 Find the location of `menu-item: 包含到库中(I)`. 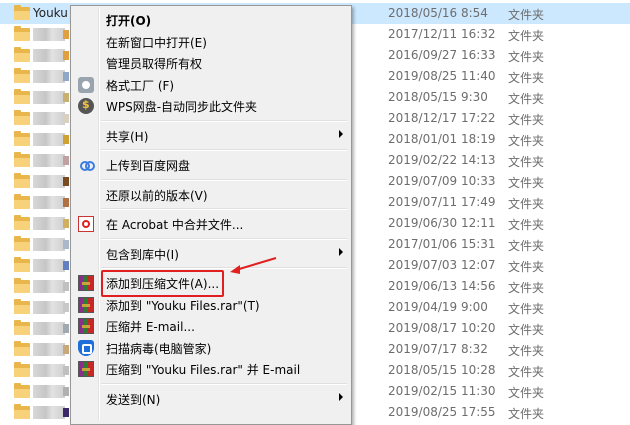

menu-item: 包含到库中(I) is located at coordinates (211, 254).